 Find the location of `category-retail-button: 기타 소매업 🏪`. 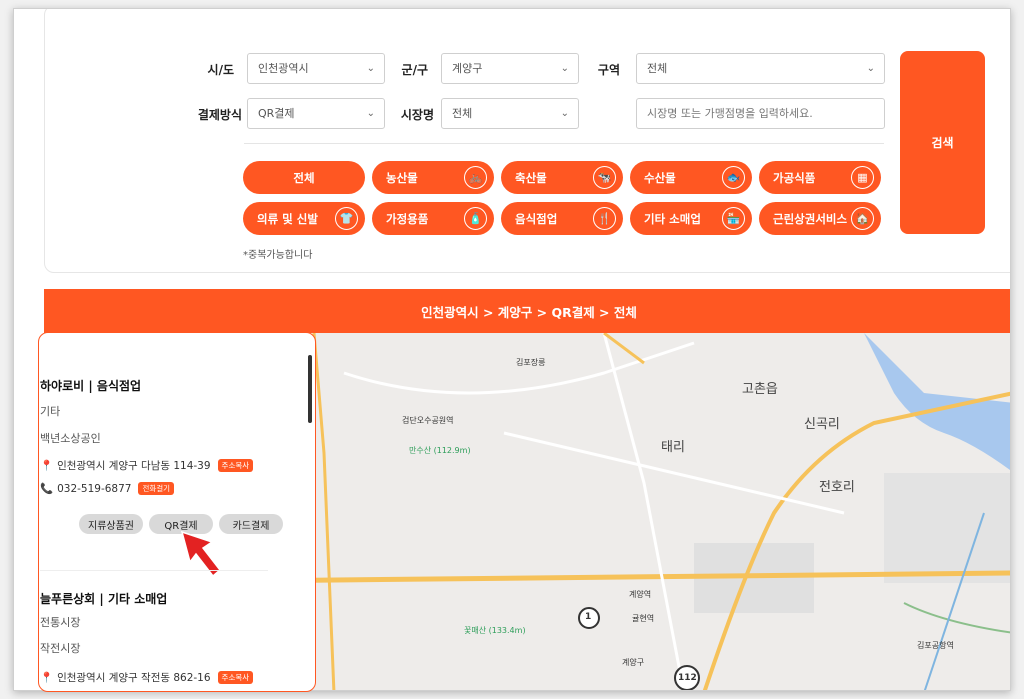

category-retail-button: 기타 소매업 🏪 is located at coordinates (691, 218).